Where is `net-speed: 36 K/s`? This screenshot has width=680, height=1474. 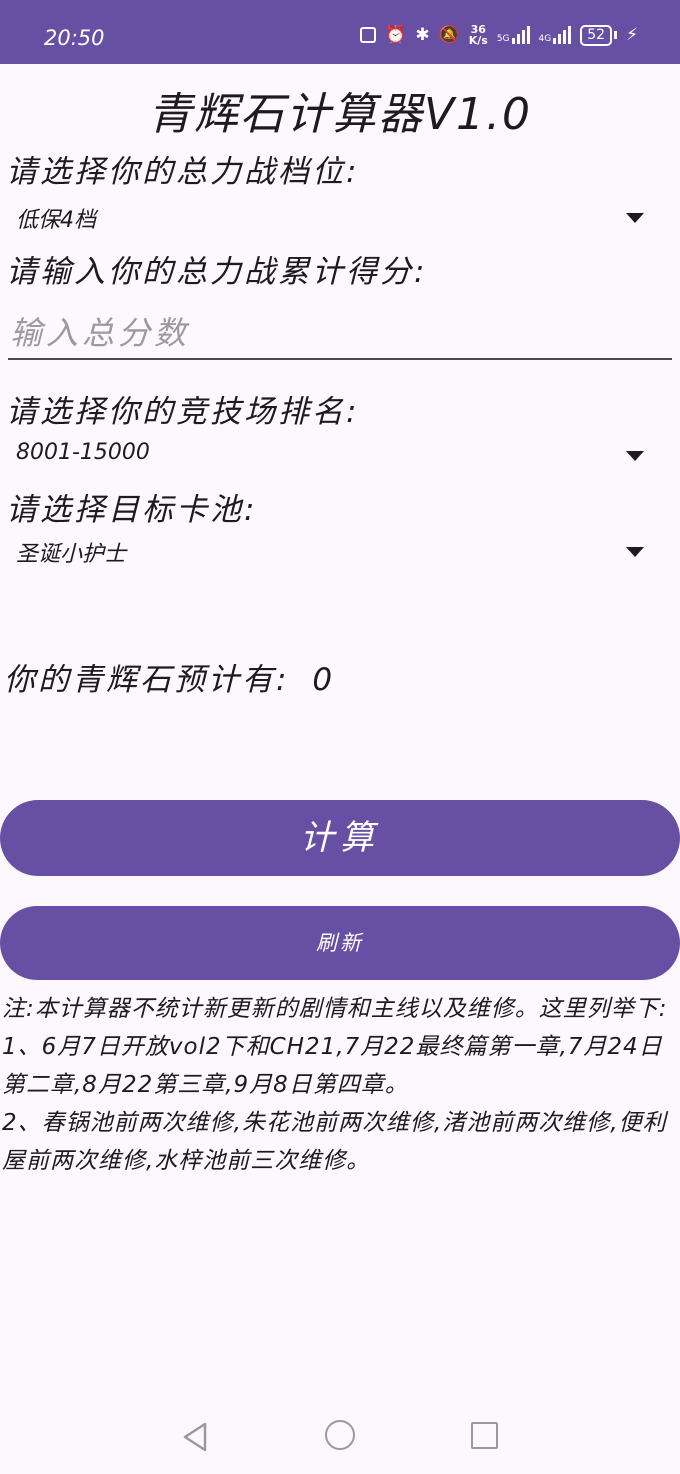
net-speed: 36 K/s is located at coordinates (478, 35).